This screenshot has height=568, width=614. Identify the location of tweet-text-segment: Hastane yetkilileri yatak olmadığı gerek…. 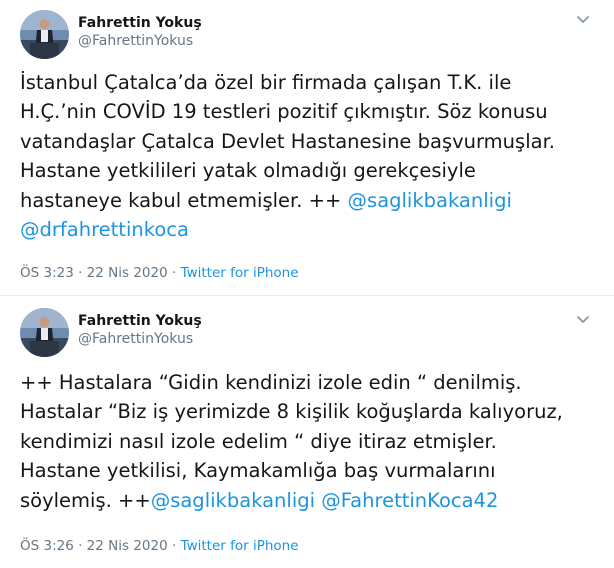
(248, 171).